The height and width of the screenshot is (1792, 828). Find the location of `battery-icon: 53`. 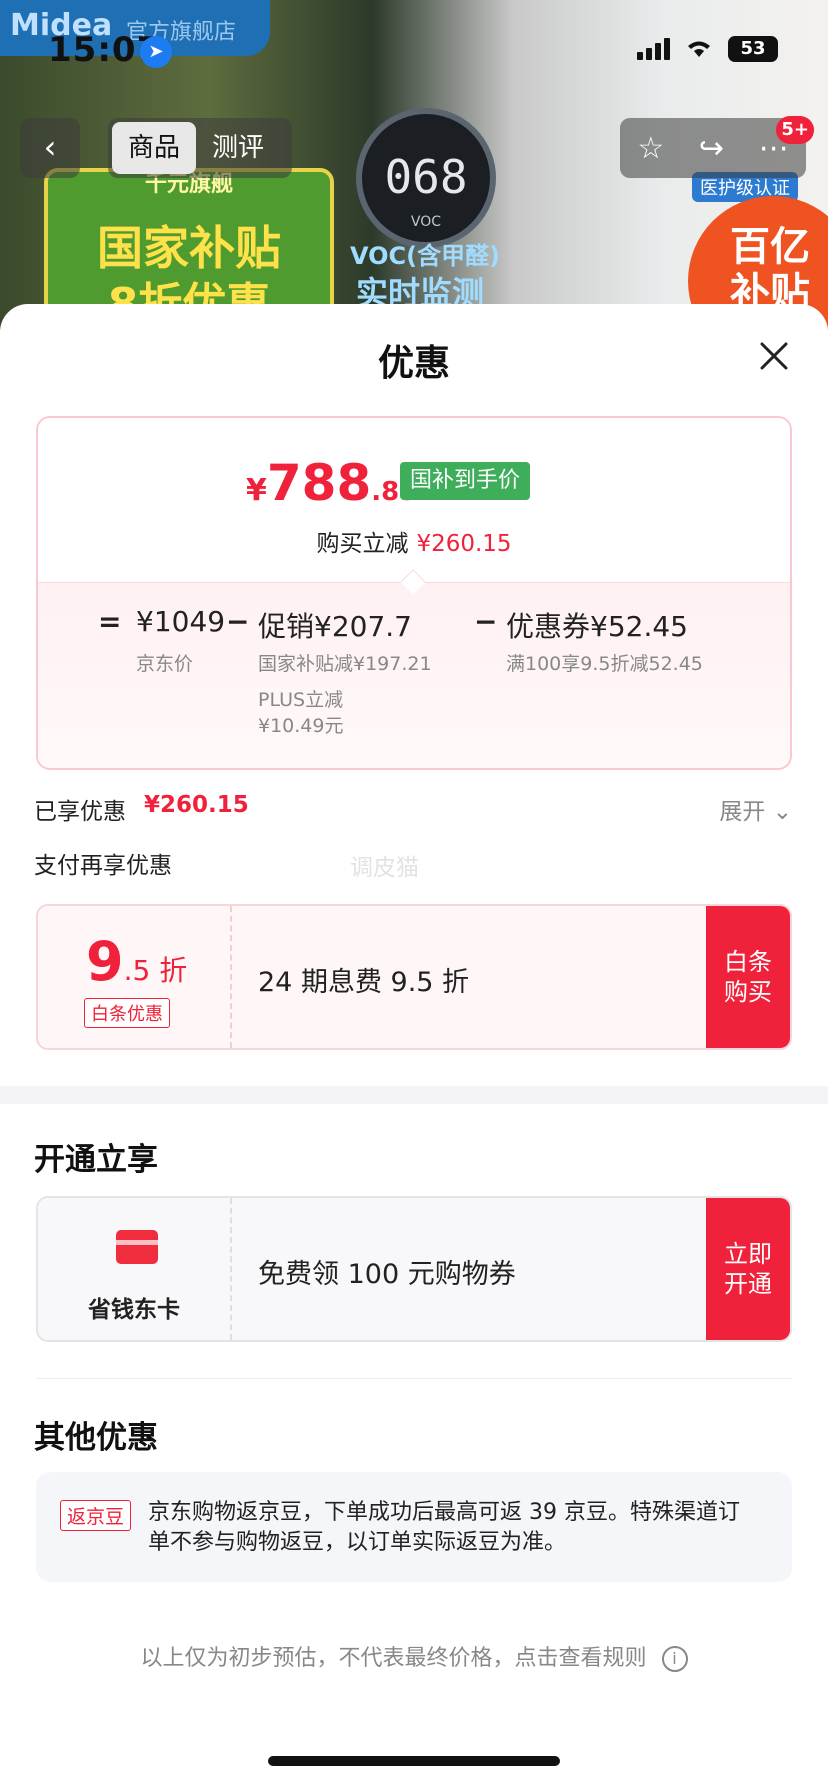

battery-icon: 53 is located at coordinates (753, 49).